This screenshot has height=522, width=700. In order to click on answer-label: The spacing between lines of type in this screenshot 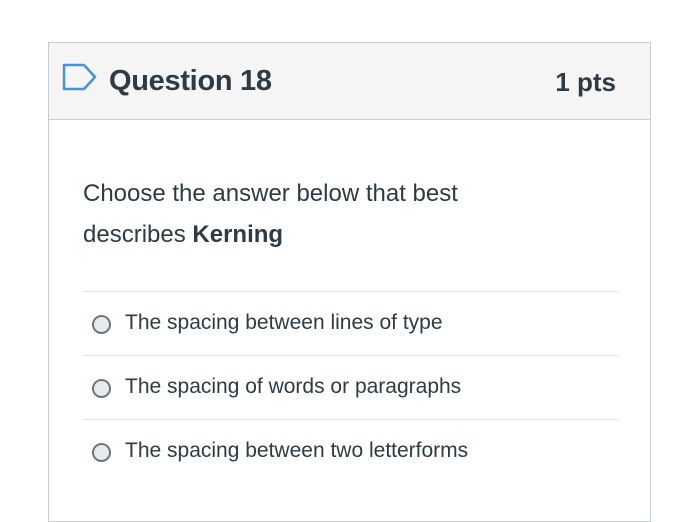, I will do `click(284, 322)`.